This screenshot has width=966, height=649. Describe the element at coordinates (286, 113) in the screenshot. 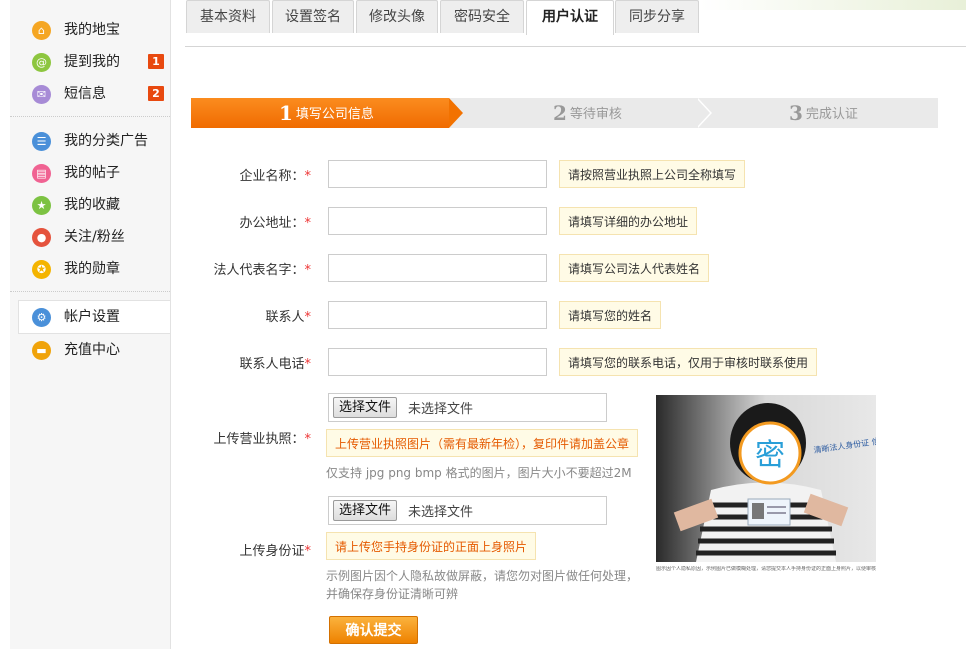

I see `step-number: 1` at that location.